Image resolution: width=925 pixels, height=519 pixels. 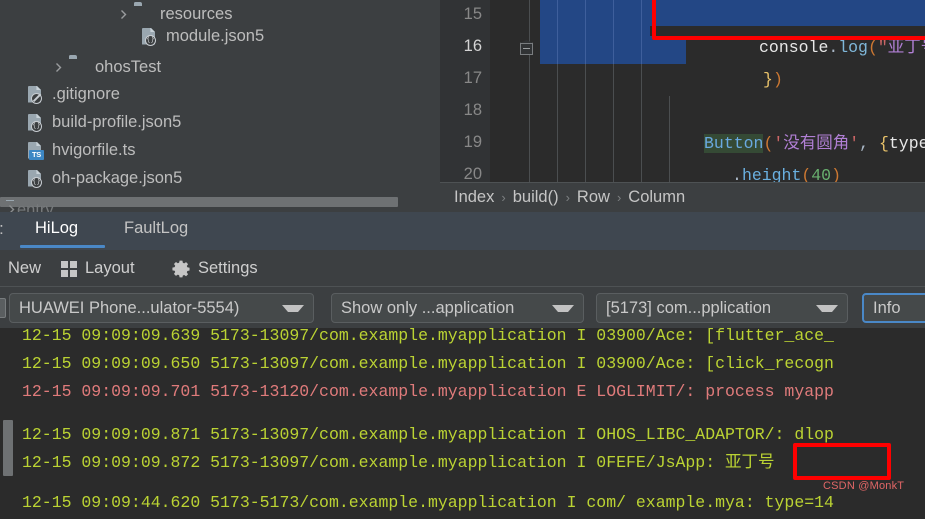 I want to click on project-tree-hscrollbar, so click(x=220, y=204).